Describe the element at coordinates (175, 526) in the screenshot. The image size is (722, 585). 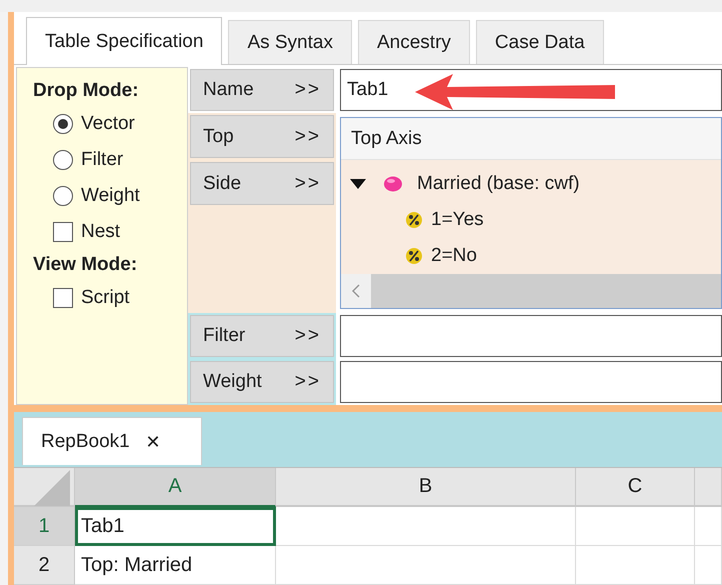
I see `table-cell: Tab1` at that location.